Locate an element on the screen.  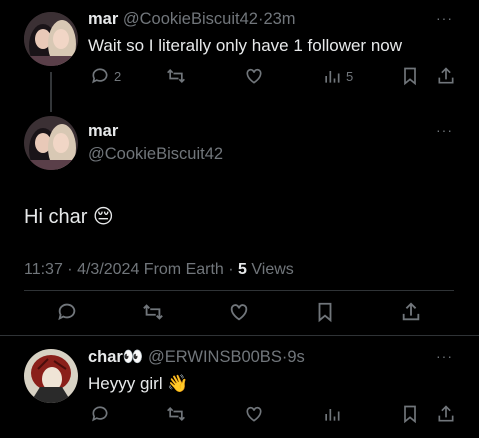
tweet-text: Heyyy girl 👋 is located at coordinates (138, 384).